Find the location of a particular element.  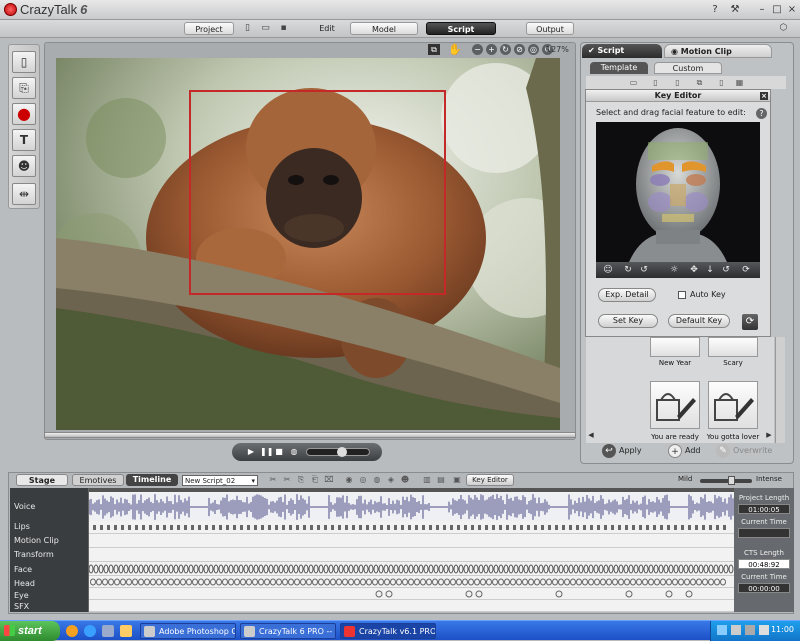

toolbar-icon: ✂ is located at coordinates (273, 480).